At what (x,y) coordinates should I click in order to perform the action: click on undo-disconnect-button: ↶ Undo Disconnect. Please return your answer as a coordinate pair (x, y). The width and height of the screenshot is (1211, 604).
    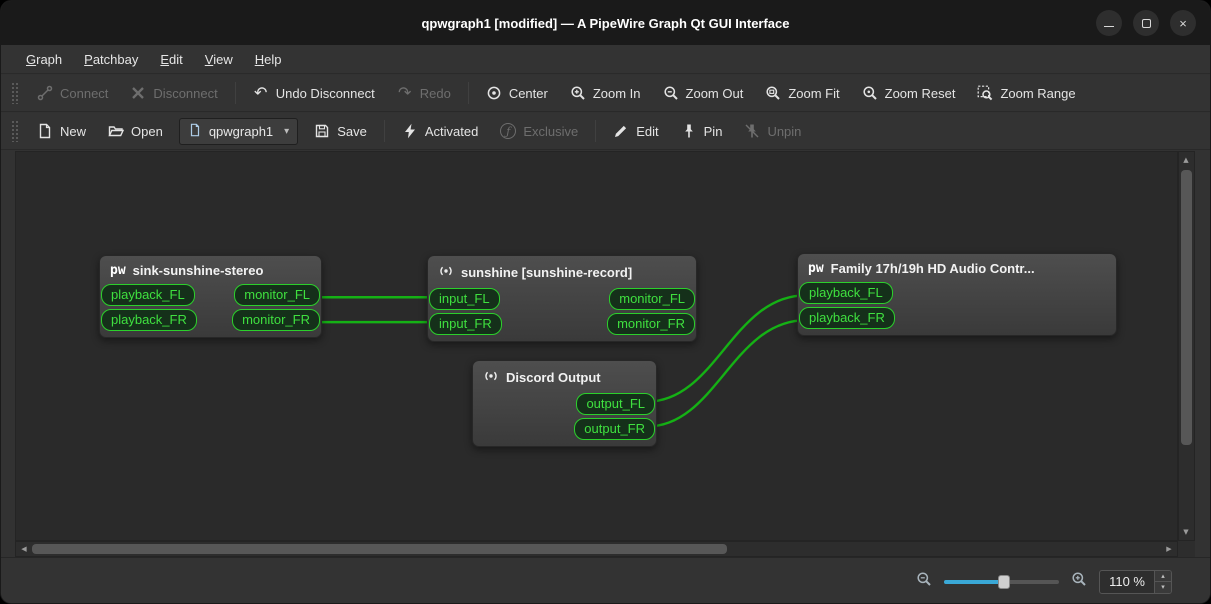
    Looking at the image, I should click on (314, 93).